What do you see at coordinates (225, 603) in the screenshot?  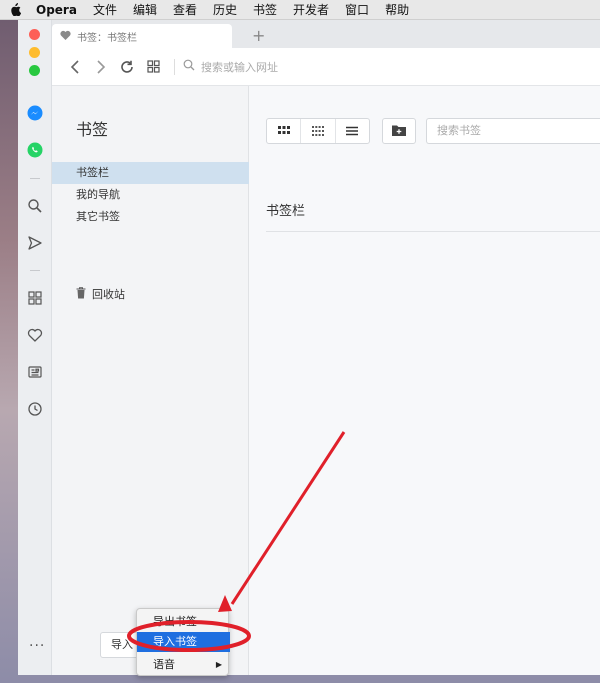 I see `annotation-arrow-head` at bounding box center [225, 603].